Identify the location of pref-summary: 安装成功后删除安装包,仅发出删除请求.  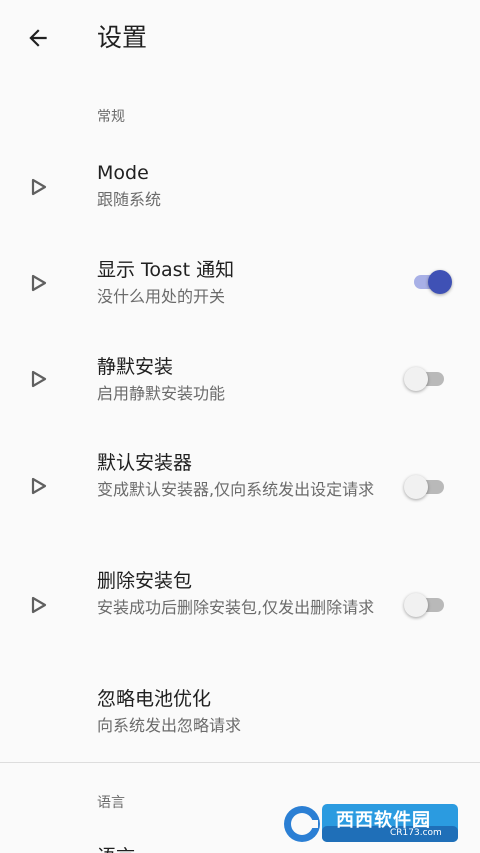
(236, 607).